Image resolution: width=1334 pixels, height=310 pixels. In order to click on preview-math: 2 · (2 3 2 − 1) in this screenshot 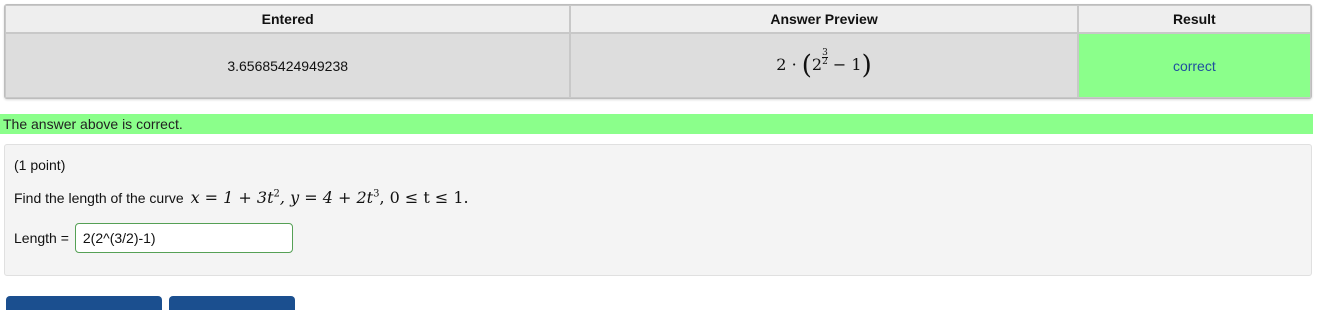, I will do `click(824, 64)`.